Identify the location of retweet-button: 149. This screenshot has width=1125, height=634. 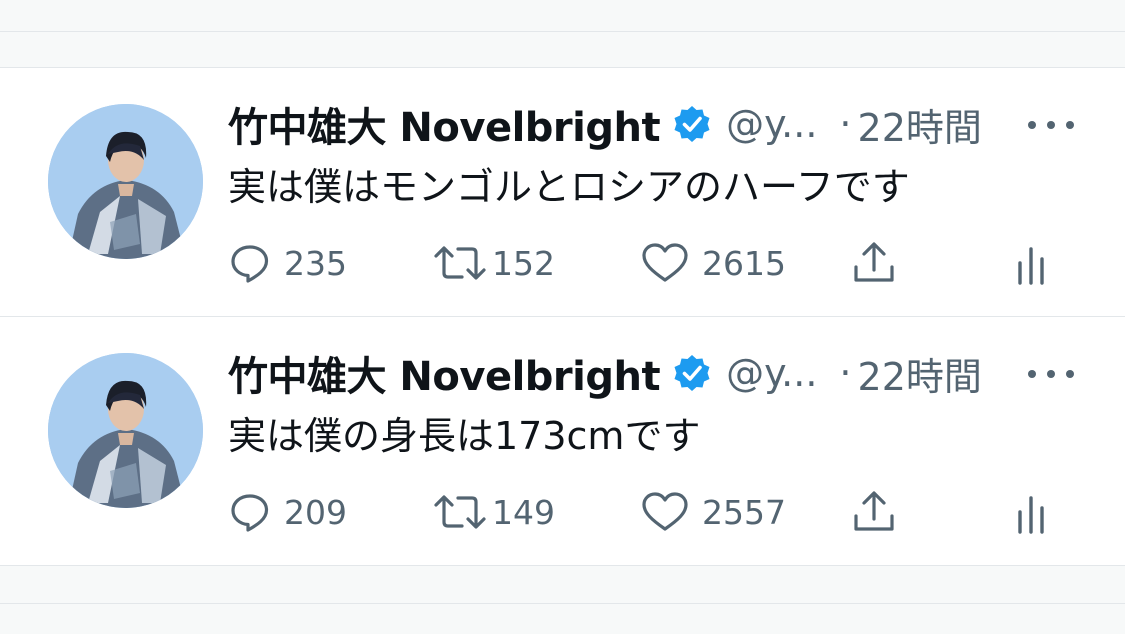
(493, 512).